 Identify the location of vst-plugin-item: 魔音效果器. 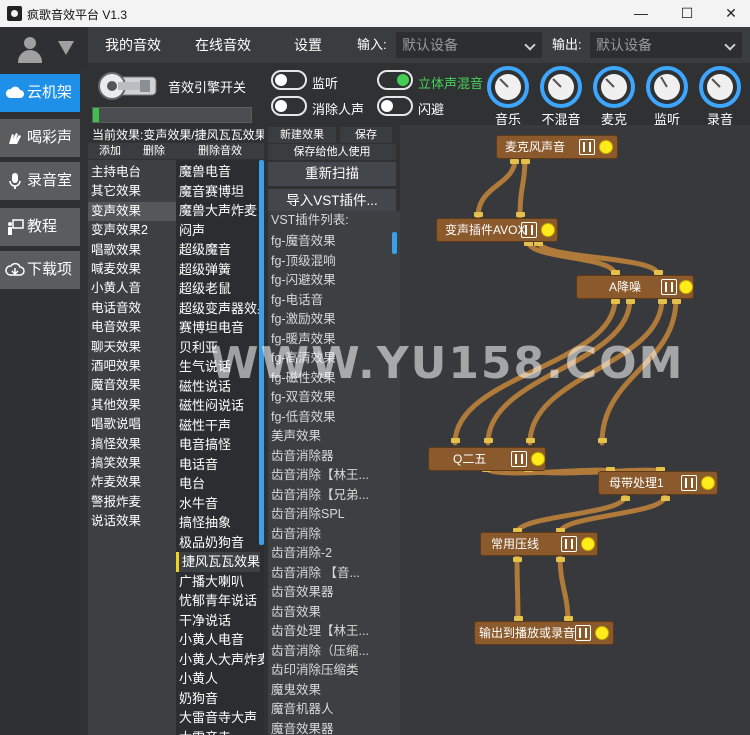
(302, 727).